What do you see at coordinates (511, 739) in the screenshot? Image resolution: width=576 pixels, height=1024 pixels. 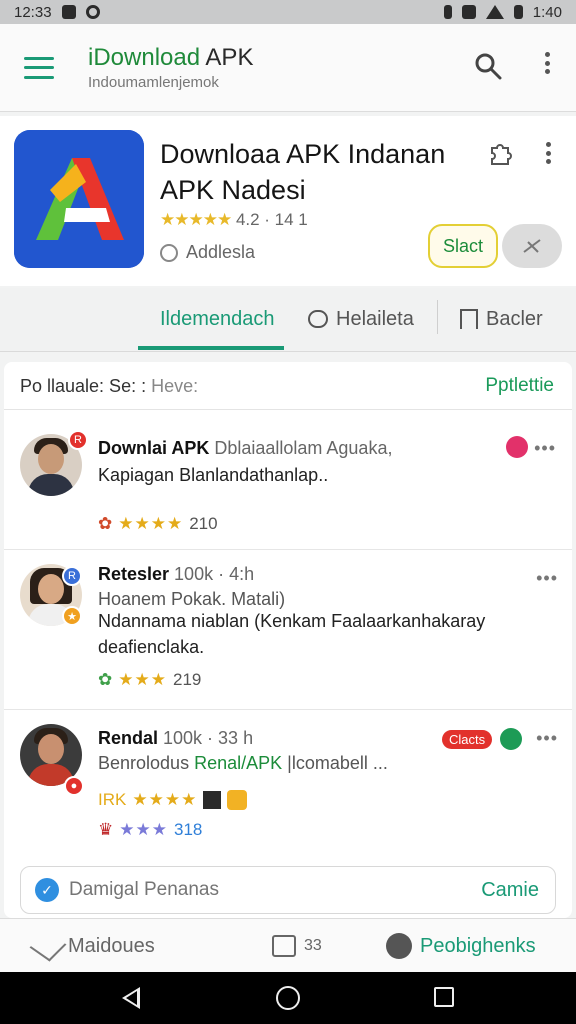 I see `download-icon` at bounding box center [511, 739].